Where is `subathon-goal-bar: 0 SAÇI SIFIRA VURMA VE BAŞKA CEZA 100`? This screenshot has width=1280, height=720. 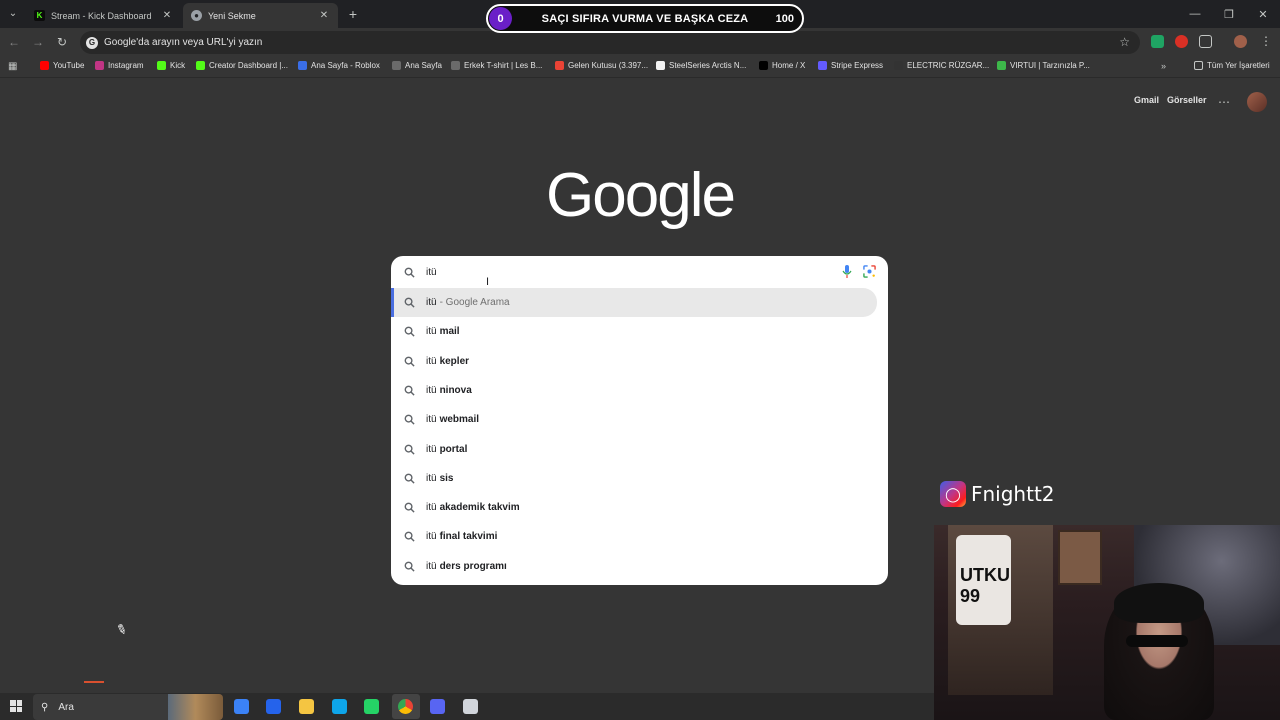 subathon-goal-bar: 0 SAÇI SIFIRA VURMA VE BAŞKA CEZA 100 is located at coordinates (645, 18).